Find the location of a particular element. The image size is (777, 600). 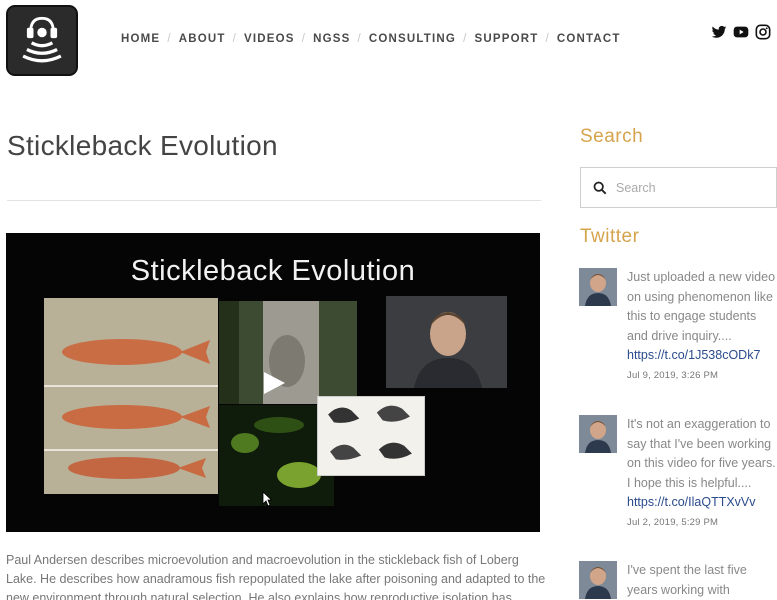

play-icon is located at coordinates (274, 383).